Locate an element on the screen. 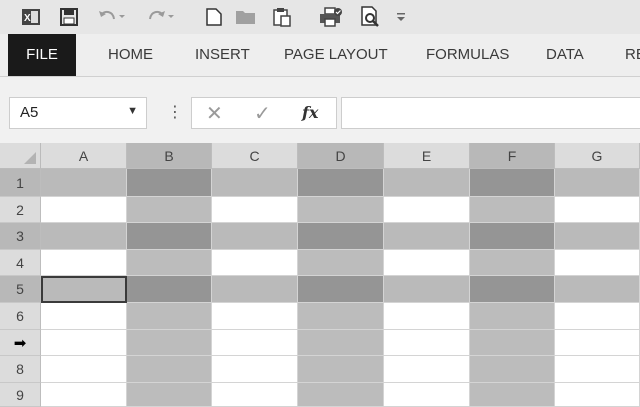 The width and height of the screenshot is (640, 407). column-header-g: G is located at coordinates (597, 156).